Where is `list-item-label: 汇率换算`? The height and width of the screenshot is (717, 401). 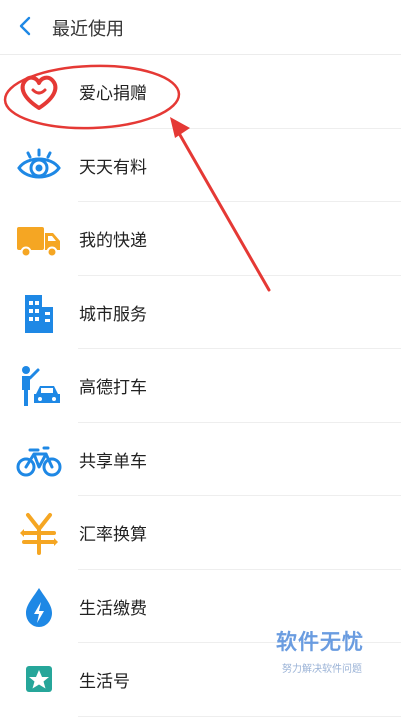
list-item-label: 汇率换算 is located at coordinates (113, 535).